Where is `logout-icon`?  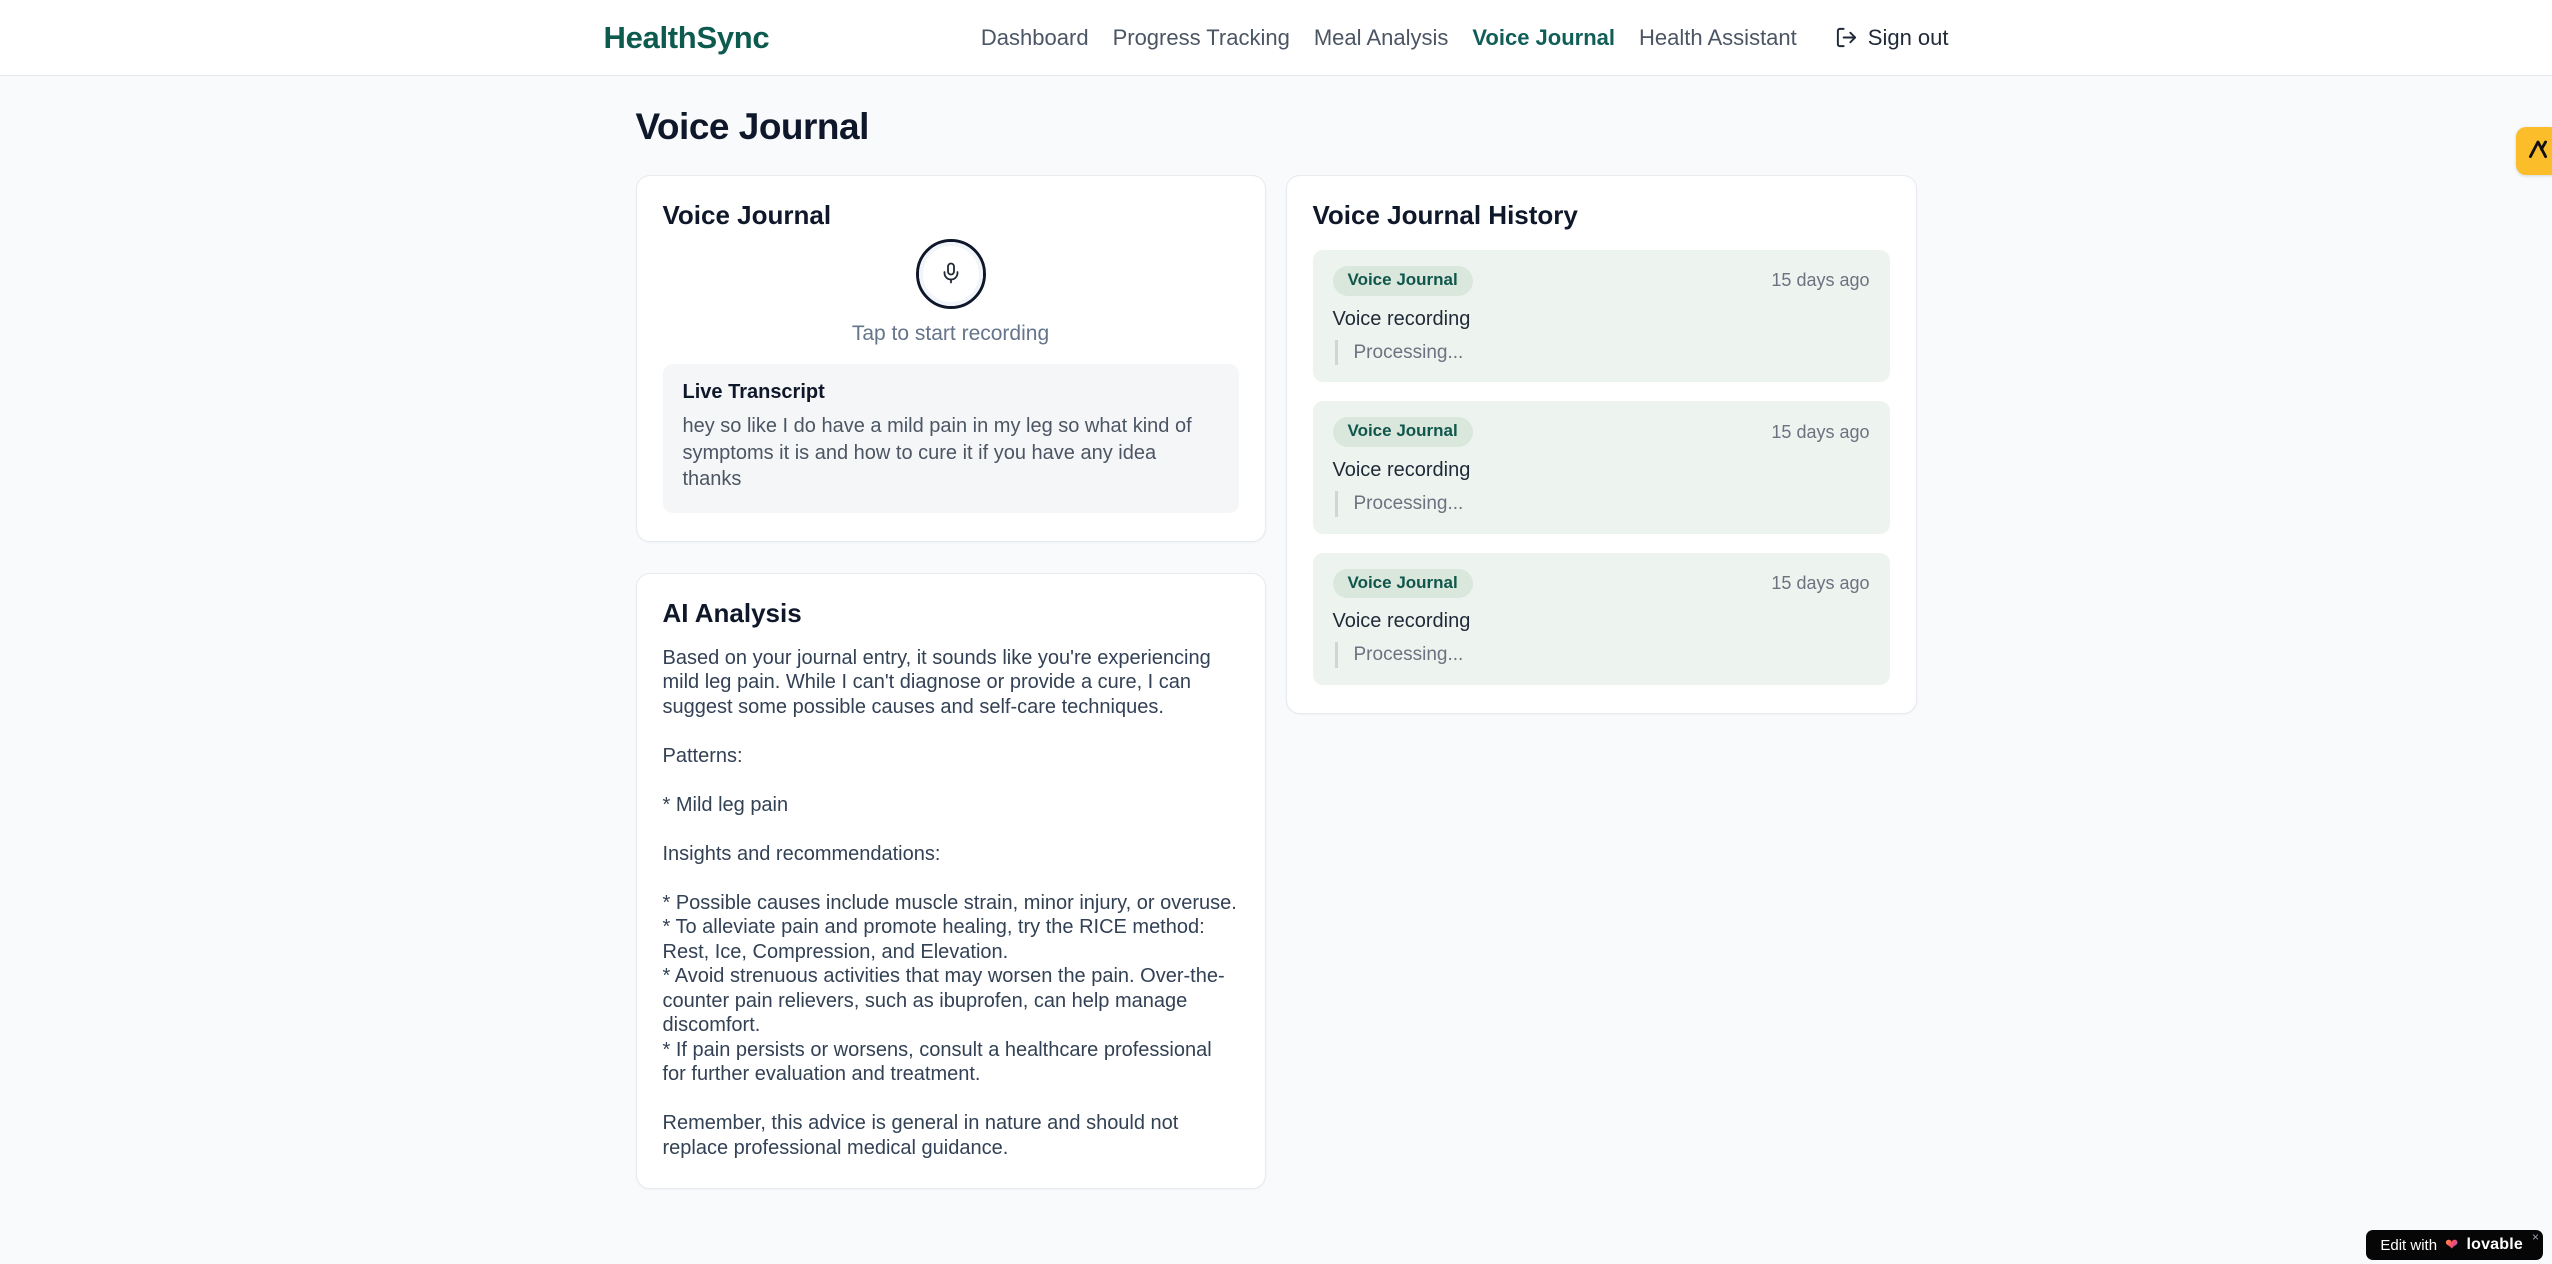 logout-icon is located at coordinates (1846, 37).